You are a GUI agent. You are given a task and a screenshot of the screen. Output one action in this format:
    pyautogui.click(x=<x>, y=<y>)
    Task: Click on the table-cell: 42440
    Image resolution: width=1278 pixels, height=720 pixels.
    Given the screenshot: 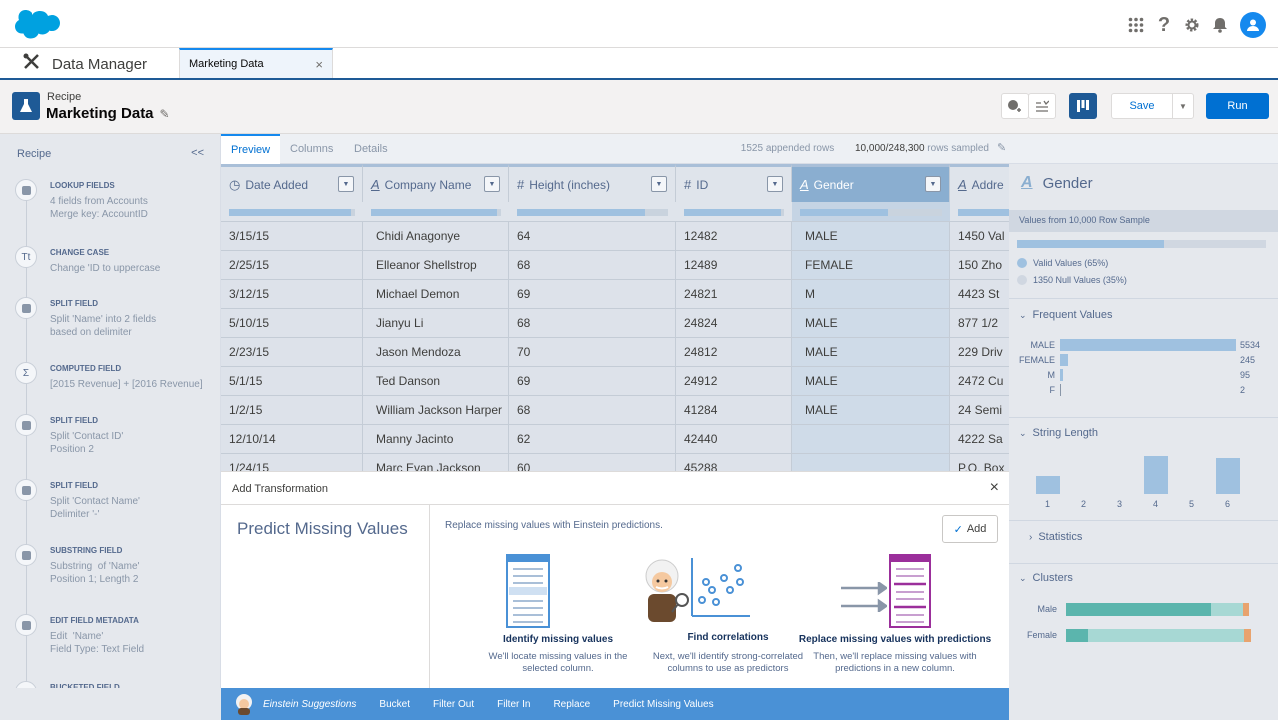 What is the action you would take?
    pyautogui.click(x=734, y=439)
    